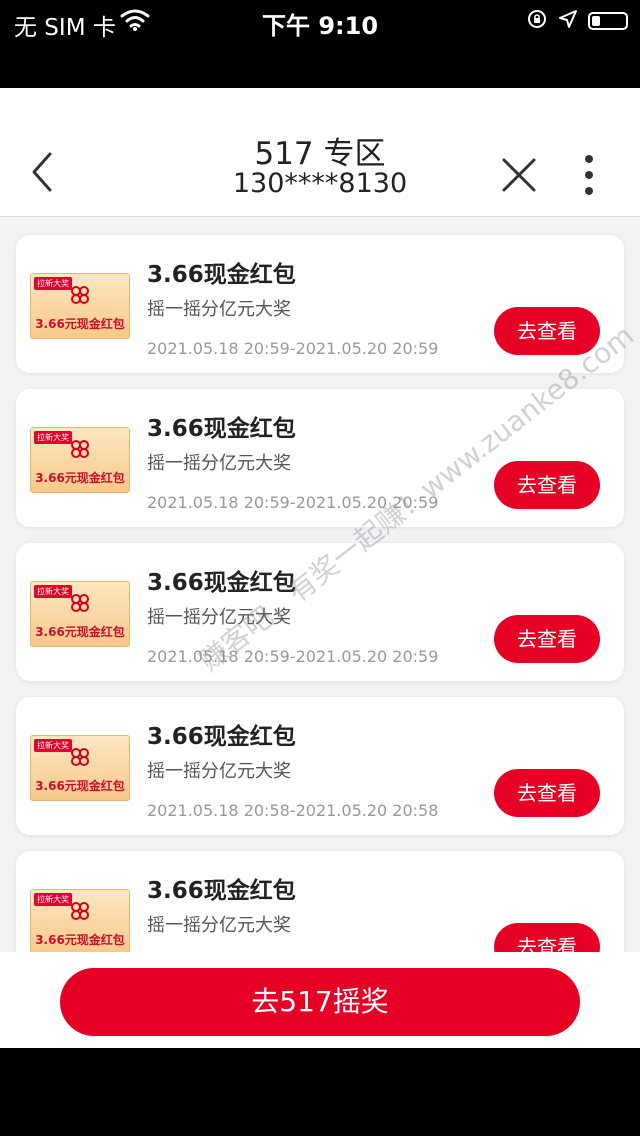 The image size is (640, 1136). I want to click on battery-icon, so click(608, 21).